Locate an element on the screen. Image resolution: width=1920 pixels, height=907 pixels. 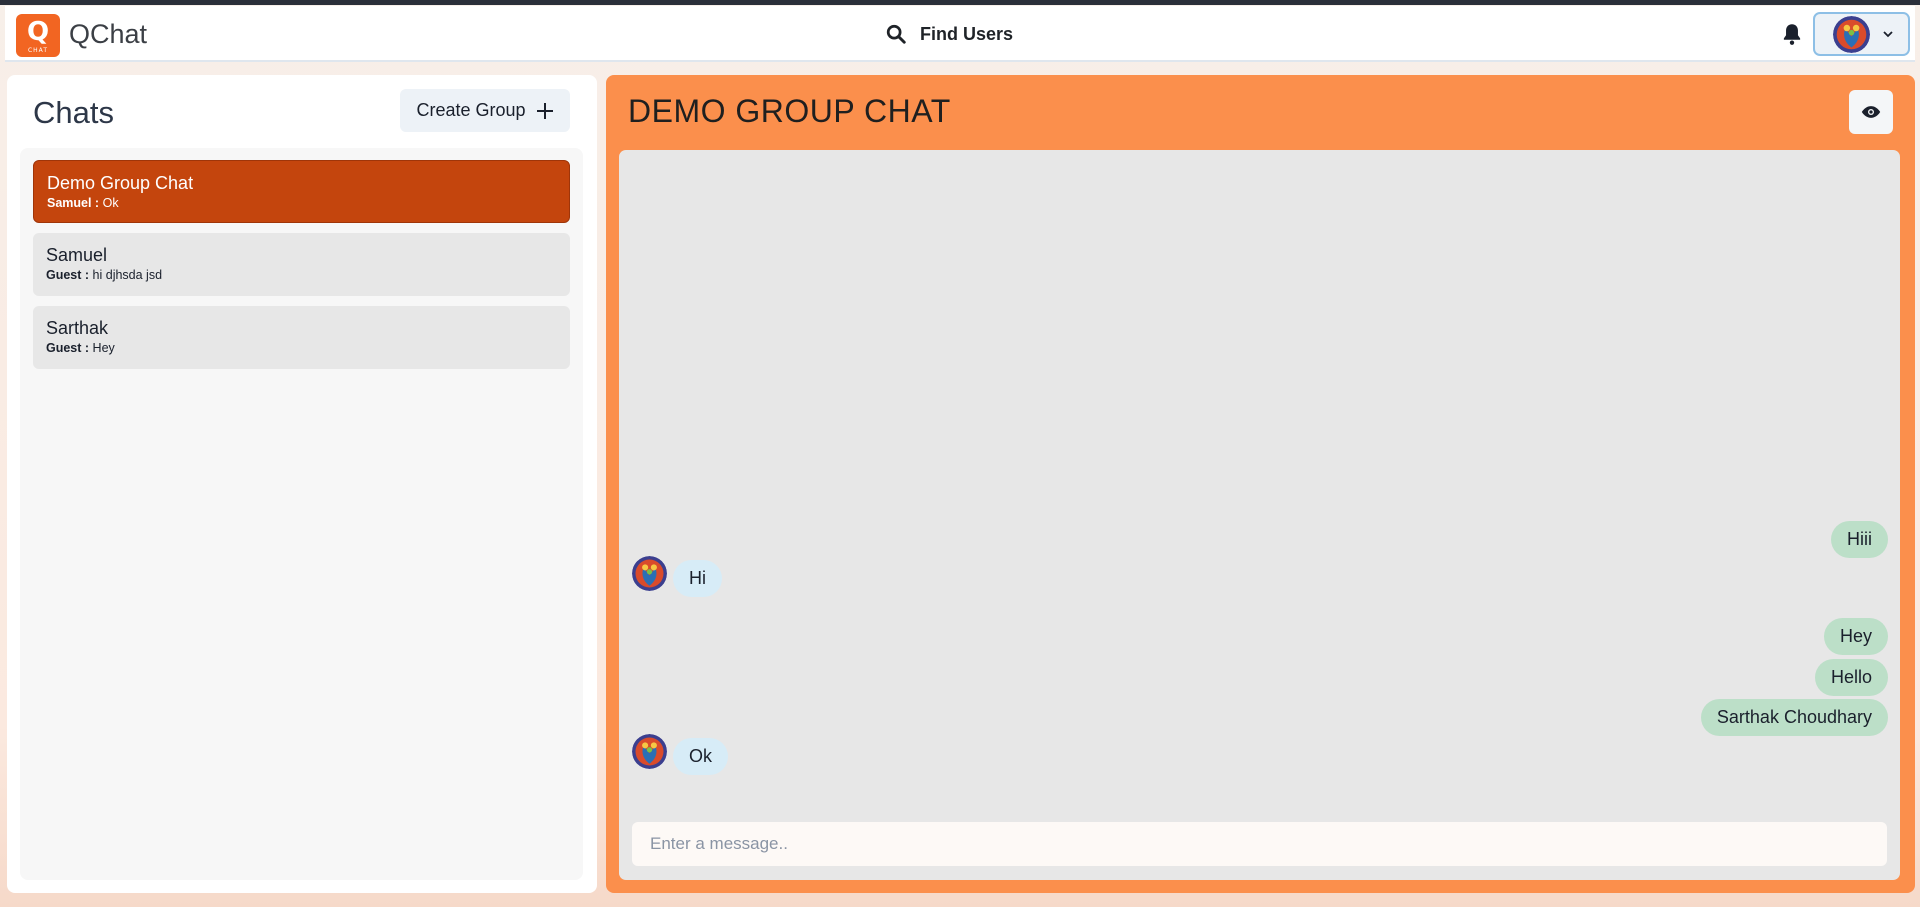
chat-list-item-demo-group-chat: Demo Group Chat Samuel : Ok is located at coordinates (301, 191).